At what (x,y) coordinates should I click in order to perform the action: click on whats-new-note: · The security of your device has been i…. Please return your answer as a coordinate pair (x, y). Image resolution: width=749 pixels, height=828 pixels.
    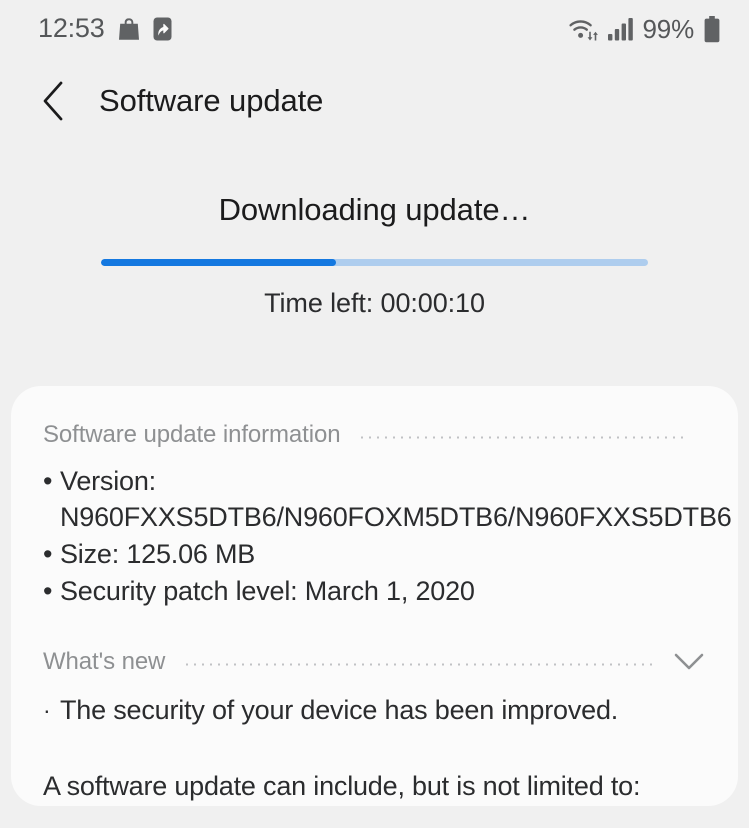
    Looking at the image, I should click on (374, 710).